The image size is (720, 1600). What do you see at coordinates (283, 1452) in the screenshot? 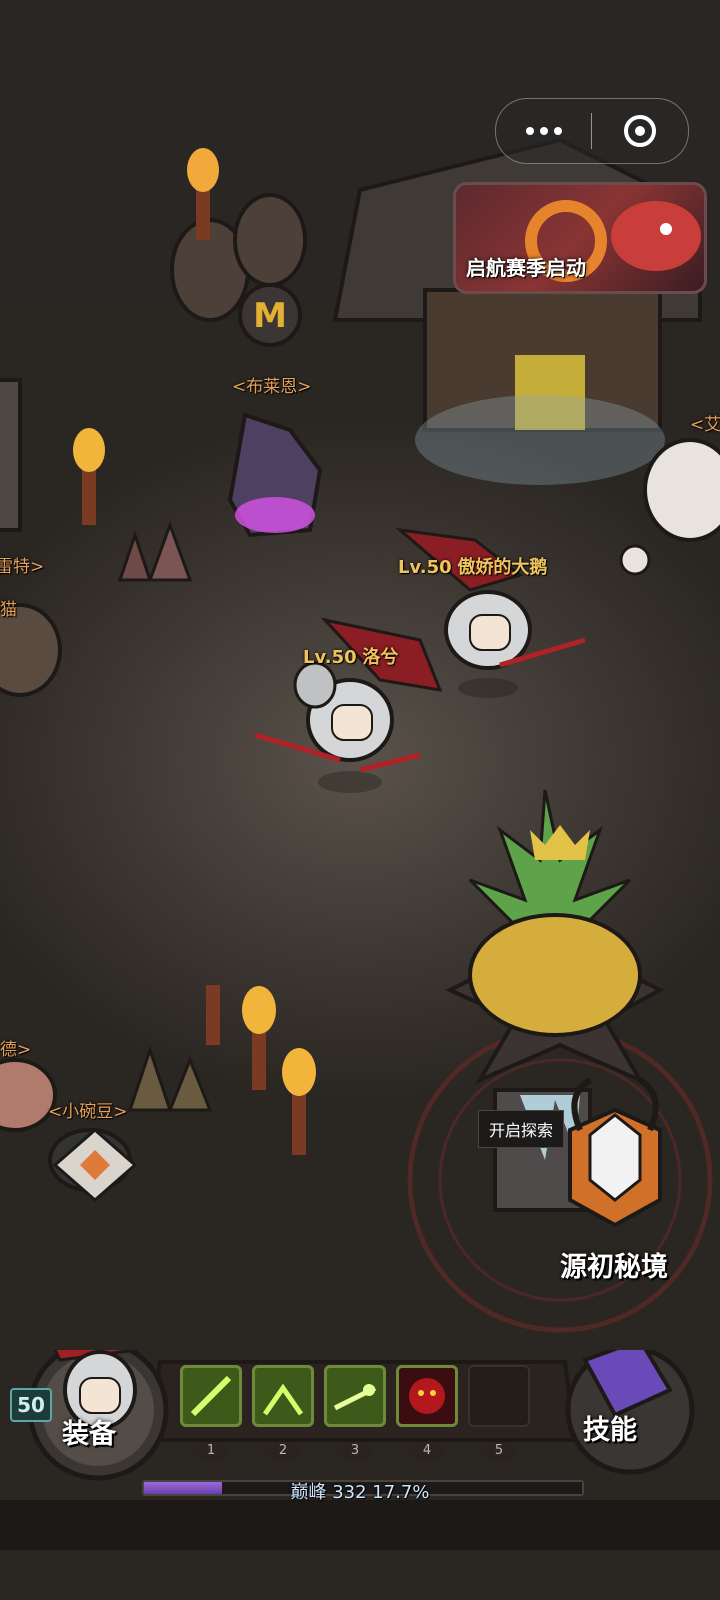
I see `slot-number: 2` at bounding box center [283, 1452].